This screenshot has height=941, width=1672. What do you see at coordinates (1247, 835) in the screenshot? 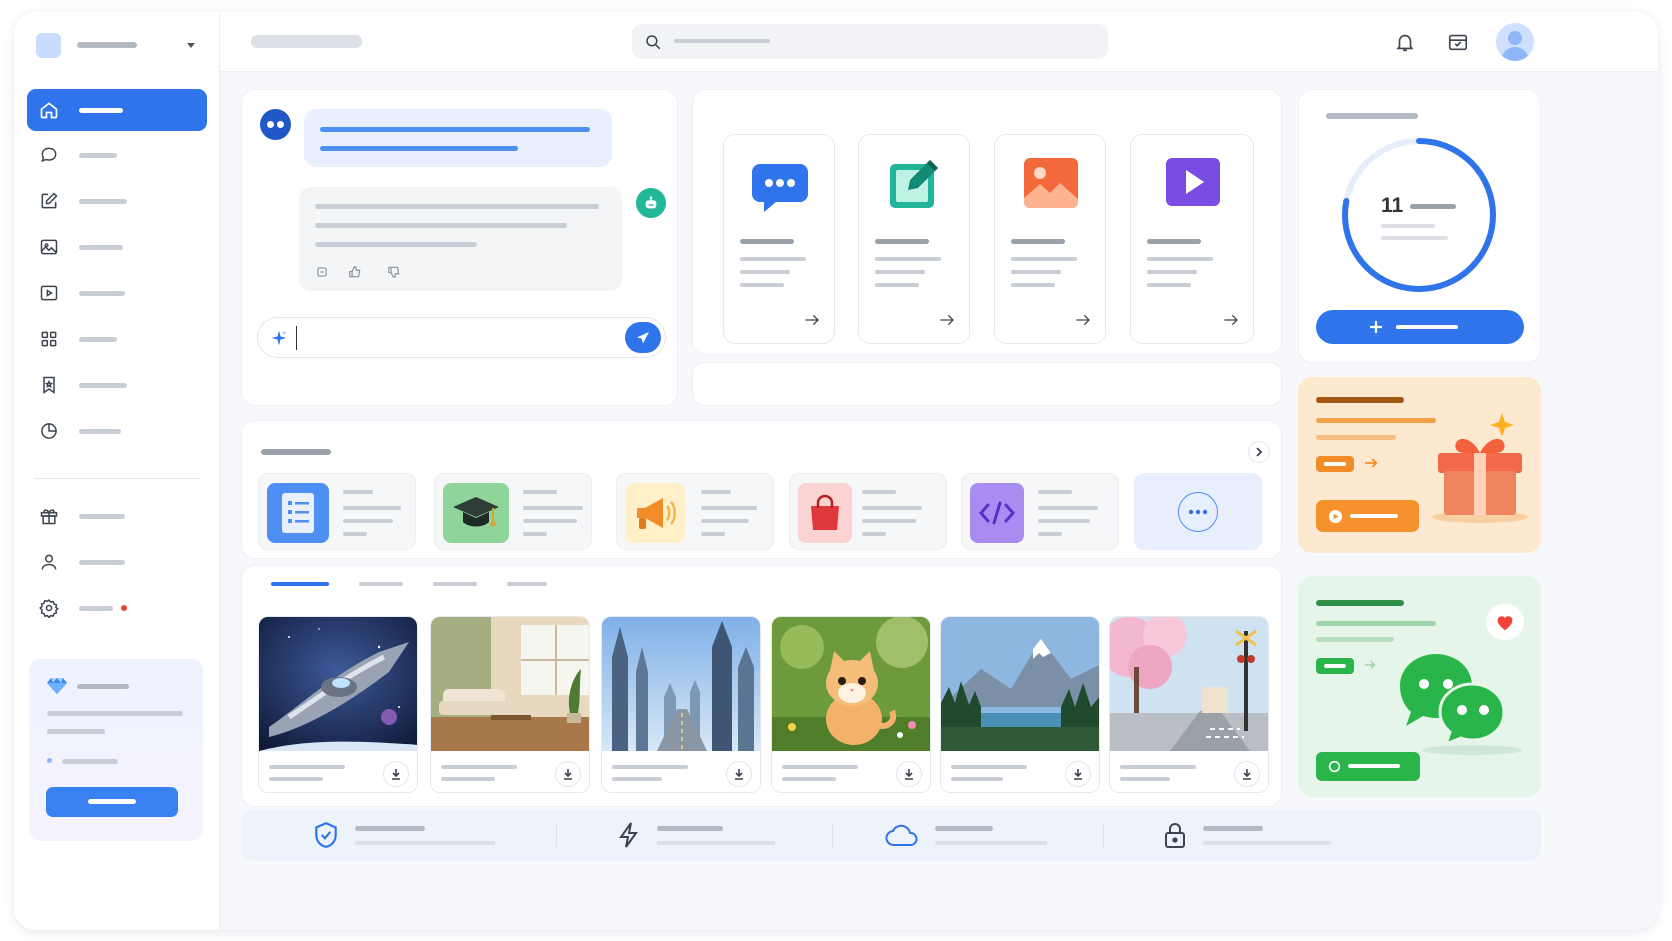
I see `feature-privacy` at bounding box center [1247, 835].